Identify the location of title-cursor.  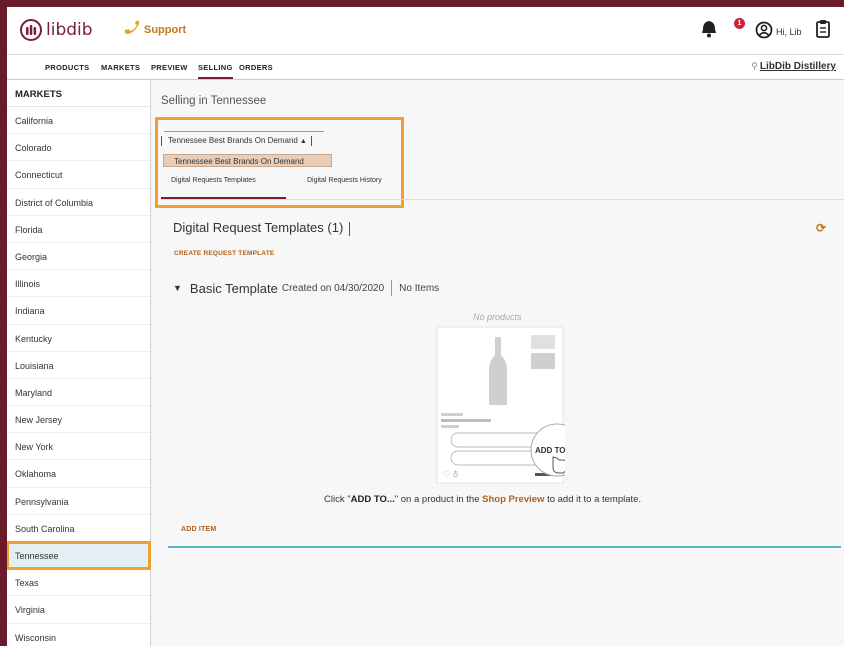
(350, 228).